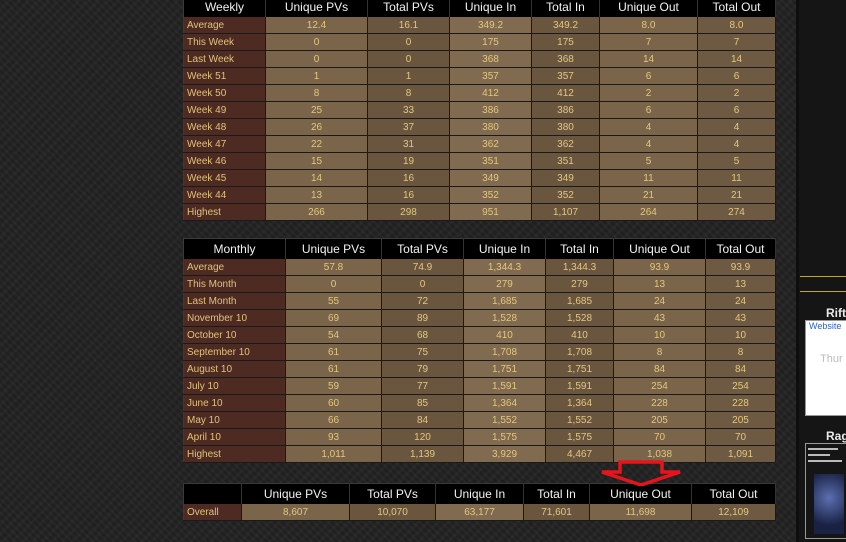 Image resolution: width=846 pixels, height=542 pixels. What do you see at coordinates (234, 284) in the screenshot?
I see `row-label: This Month` at bounding box center [234, 284].